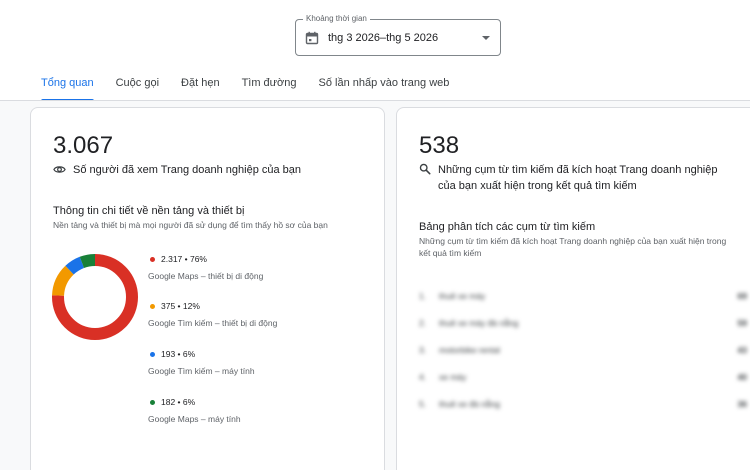 Image resolution: width=750 pixels, height=470 pixels. Describe the element at coordinates (423, 296) in the screenshot. I see `term-index: 1.` at that location.